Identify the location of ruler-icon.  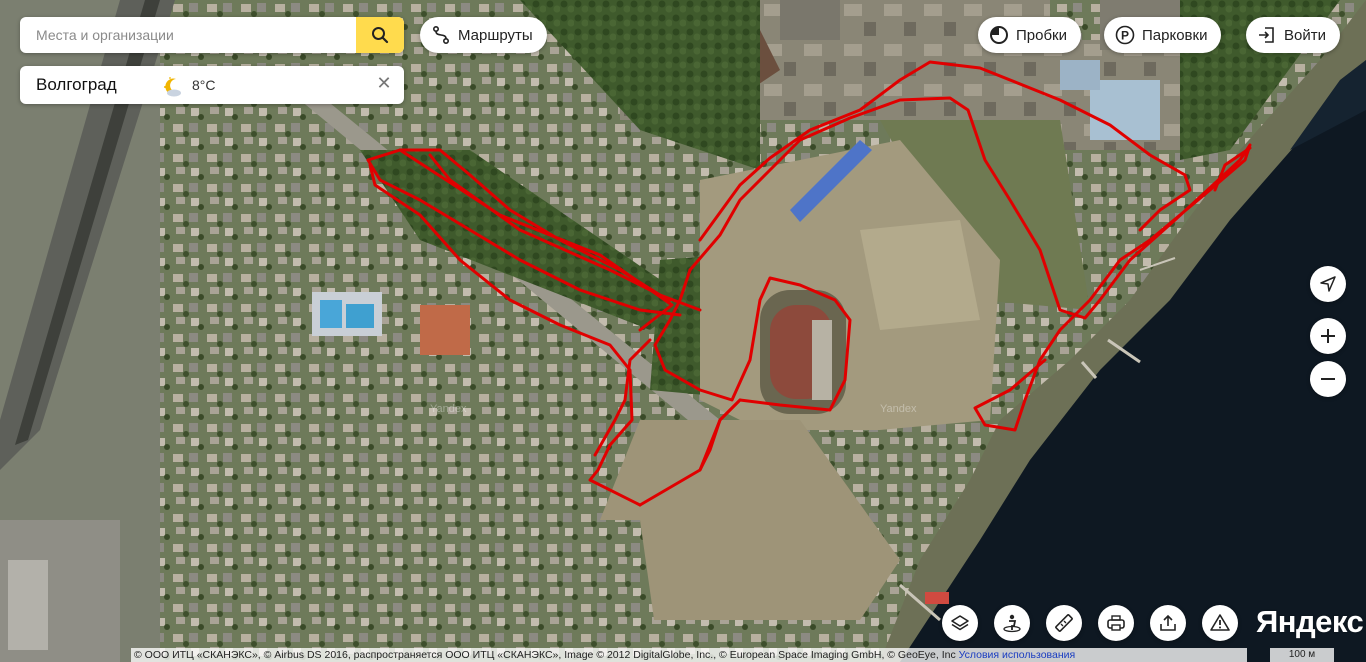
(1064, 623).